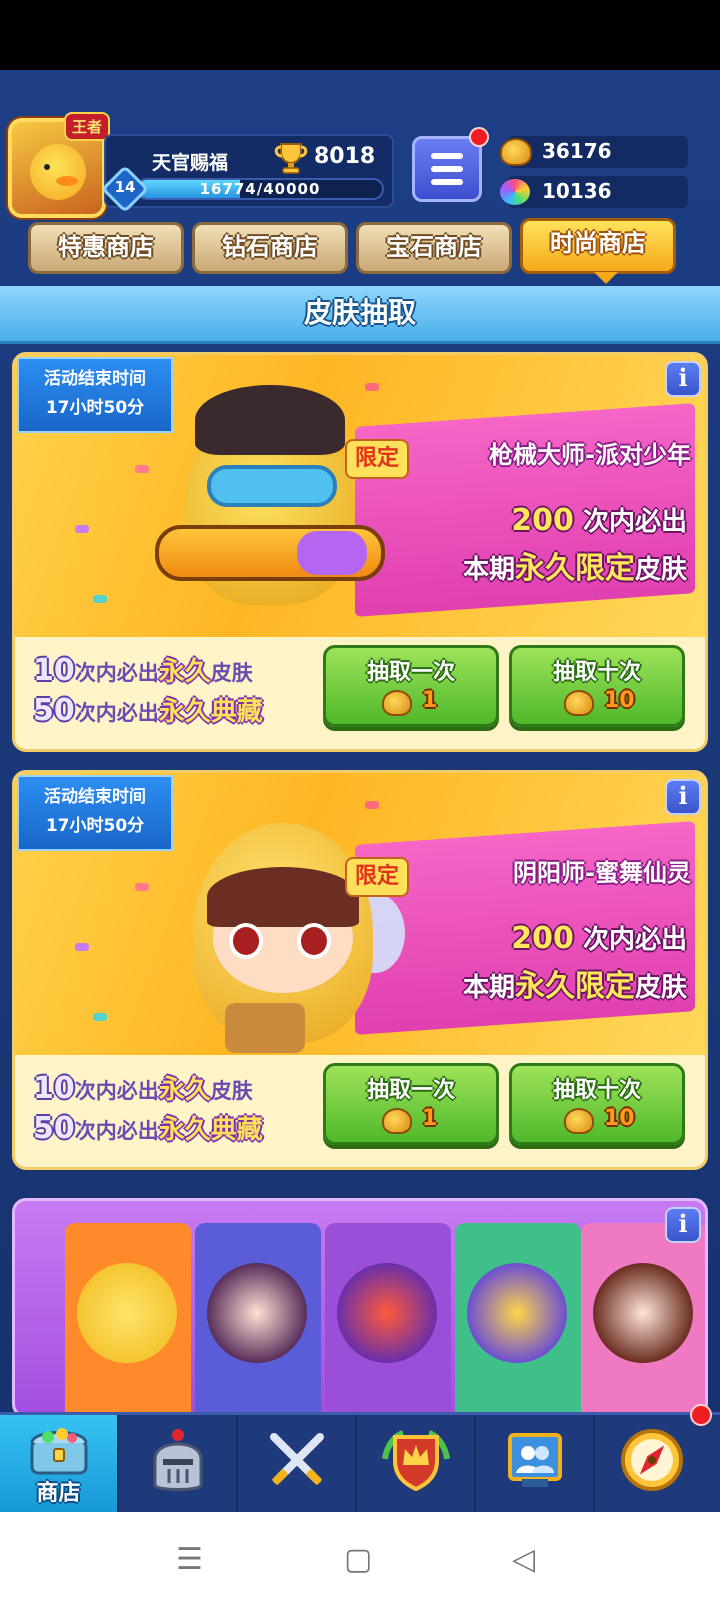 This screenshot has width=720, height=1600. Describe the element at coordinates (184, 672) in the screenshot. I see `reward-highlight: 永久` at that location.